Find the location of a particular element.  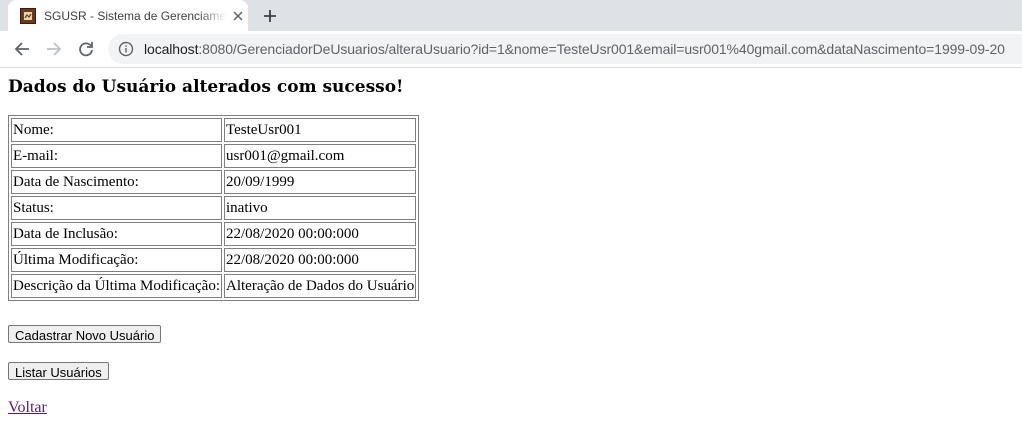

table-row: Data de Nascimento: 20/09/1999 is located at coordinates (214, 182).